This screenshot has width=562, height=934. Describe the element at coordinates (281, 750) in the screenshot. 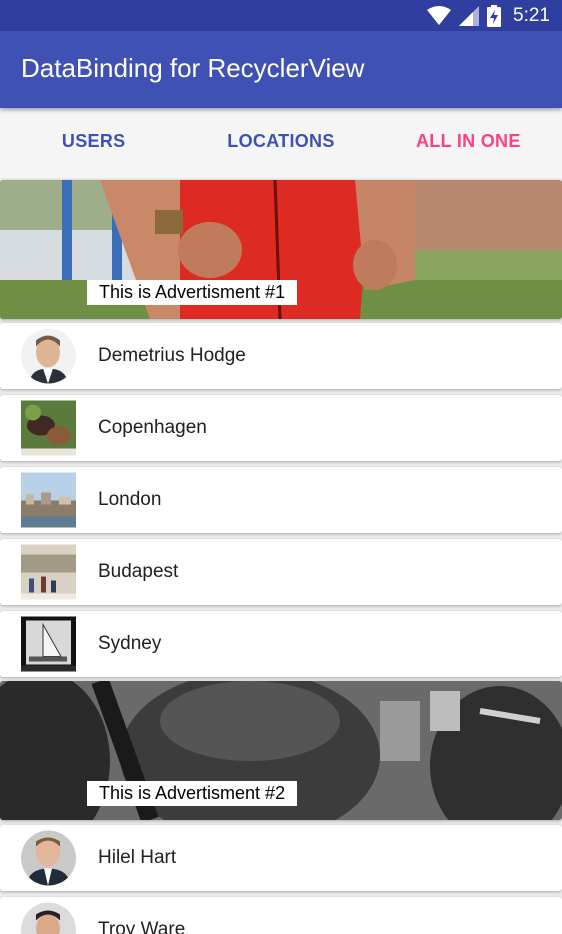

I see `advertisement-banner: This is Advertisment #2` at that location.